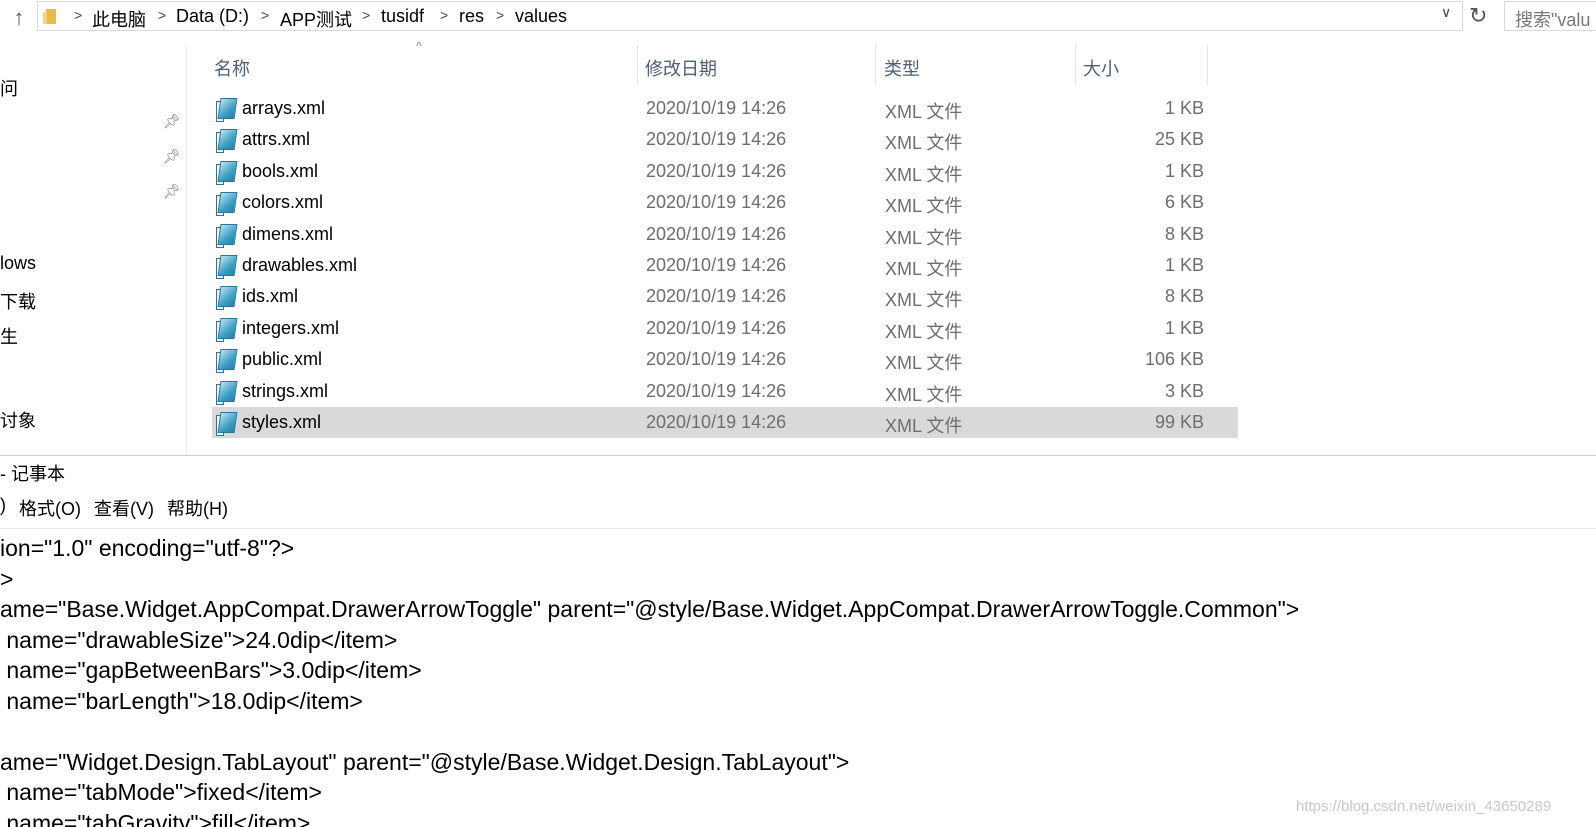 Image resolution: width=1596 pixels, height=827 pixels. What do you see at coordinates (316, 19) in the screenshot?
I see `breadcrumb-app-test: APP测试` at bounding box center [316, 19].